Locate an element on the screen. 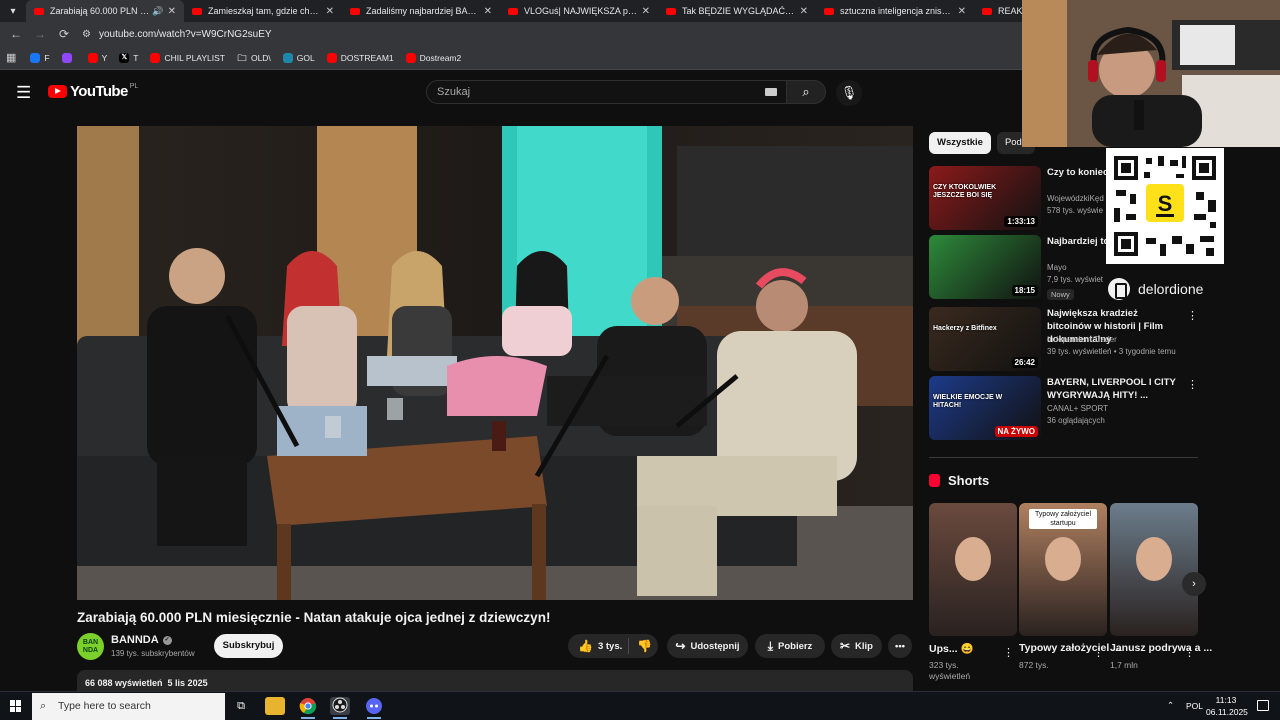 The image size is (1280, 720). more-actions-button: ••• is located at coordinates (900, 646).